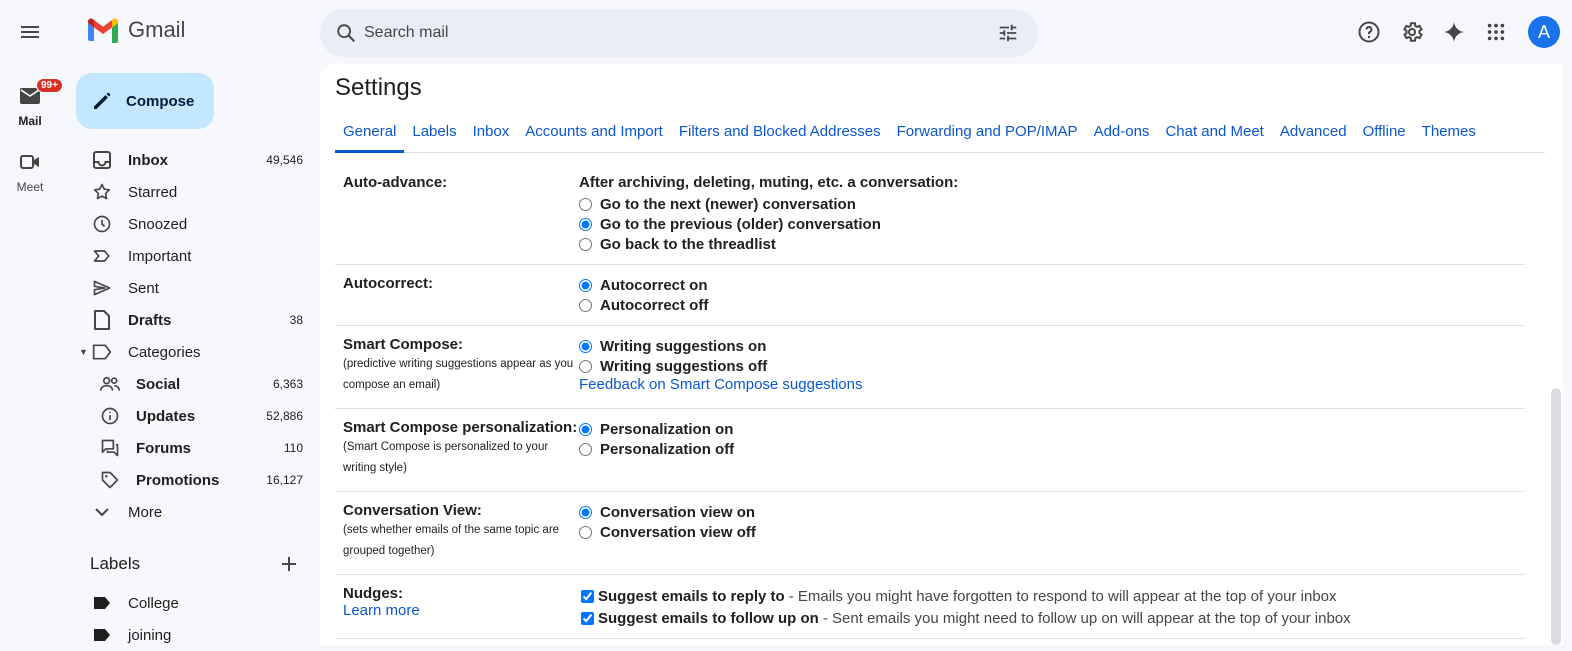 Image resolution: width=1572 pixels, height=651 pixels. I want to click on nav-item-drafts: Drafts 38, so click(202, 320).